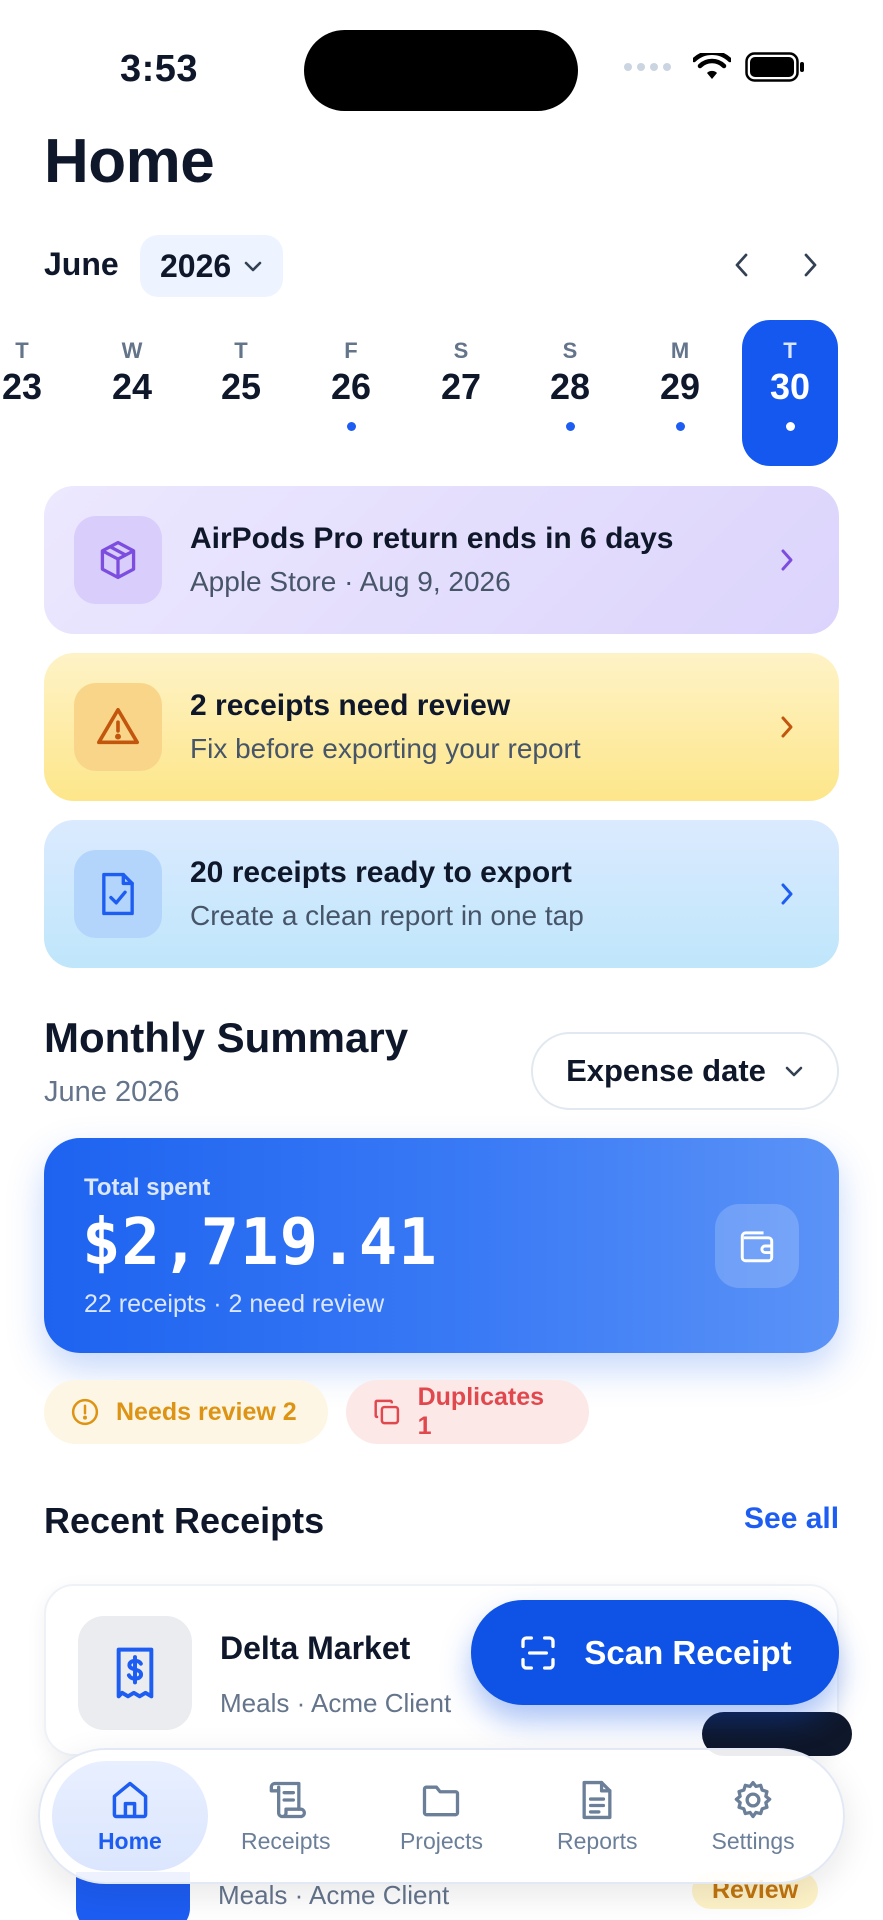  Describe the element at coordinates (129, 161) in the screenshot. I see `page-title: Home` at that location.